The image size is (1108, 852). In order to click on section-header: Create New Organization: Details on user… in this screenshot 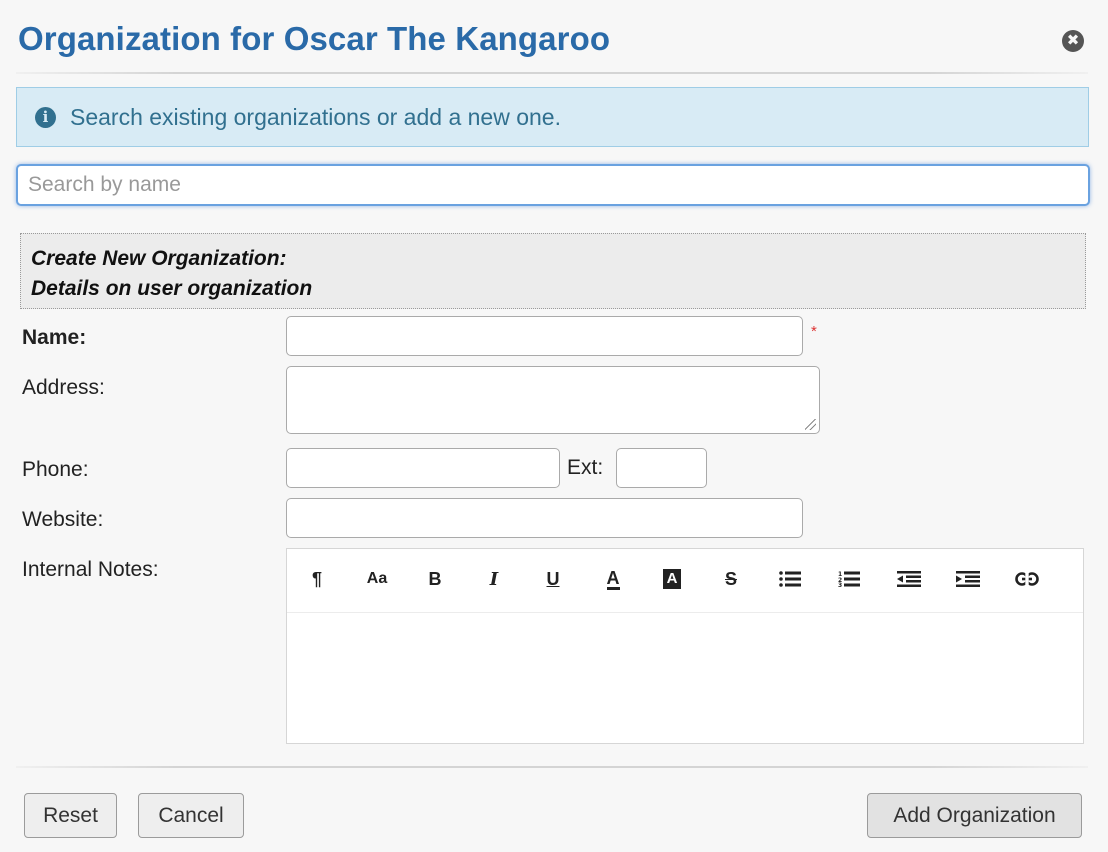, I will do `click(553, 271)`.